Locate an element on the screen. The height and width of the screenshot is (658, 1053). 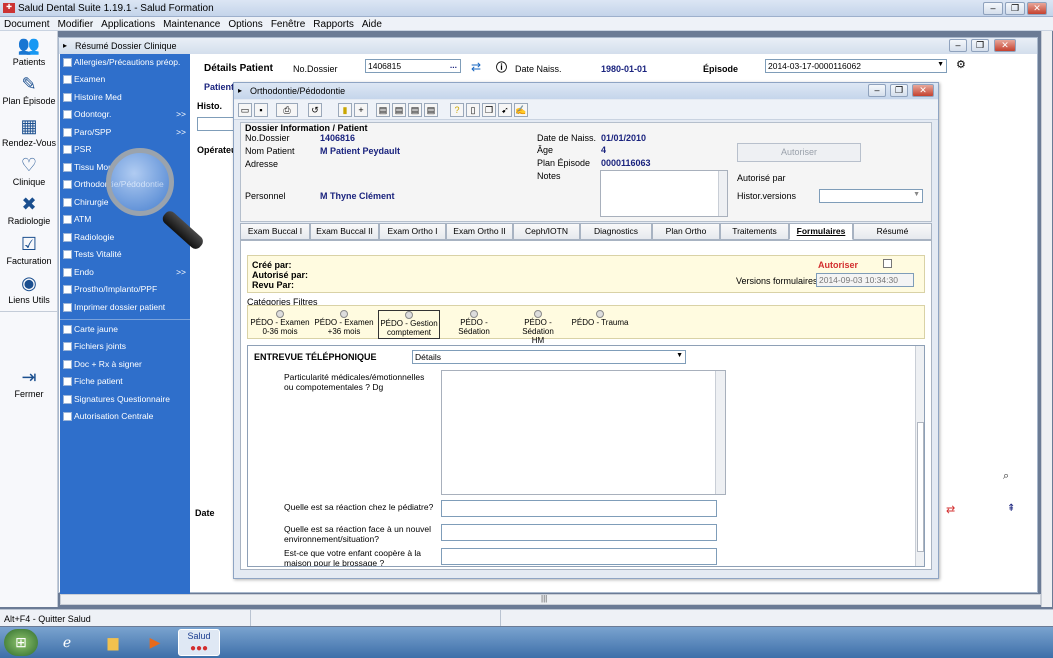
autoriser-button: Autoriser is located at coordinates (799, 152).